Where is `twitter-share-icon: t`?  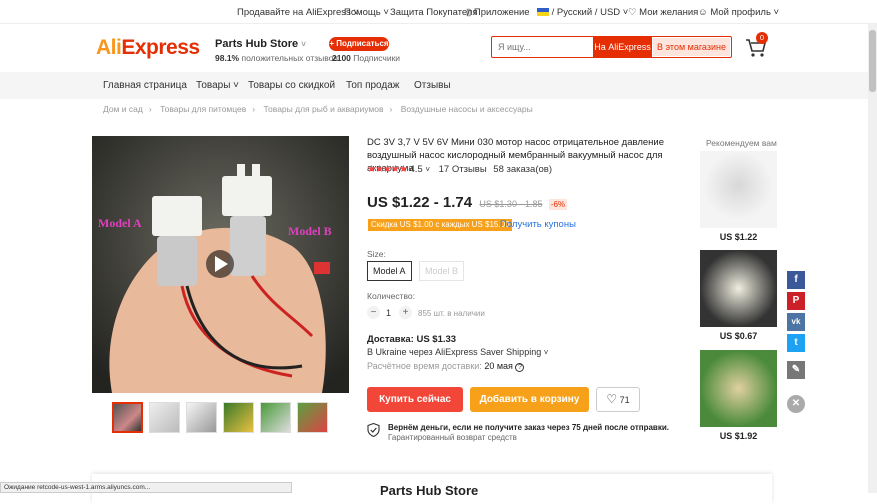
twitter-share-icon: t is located at coordinates (796, 343).